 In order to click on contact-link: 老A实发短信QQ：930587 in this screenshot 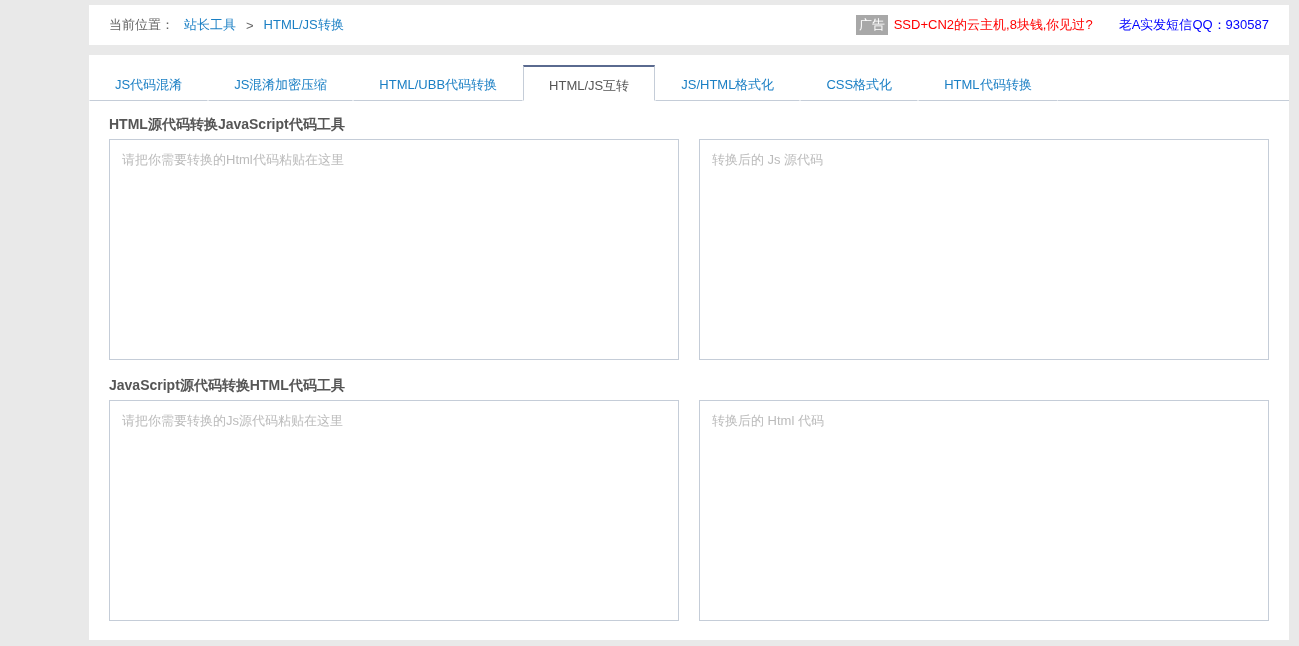, I will do `click(1193, 25)`.